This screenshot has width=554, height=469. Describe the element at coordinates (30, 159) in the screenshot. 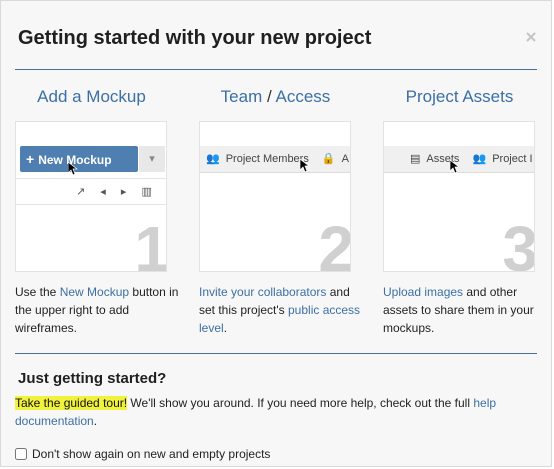

I see `plus-icon: +` at that location.